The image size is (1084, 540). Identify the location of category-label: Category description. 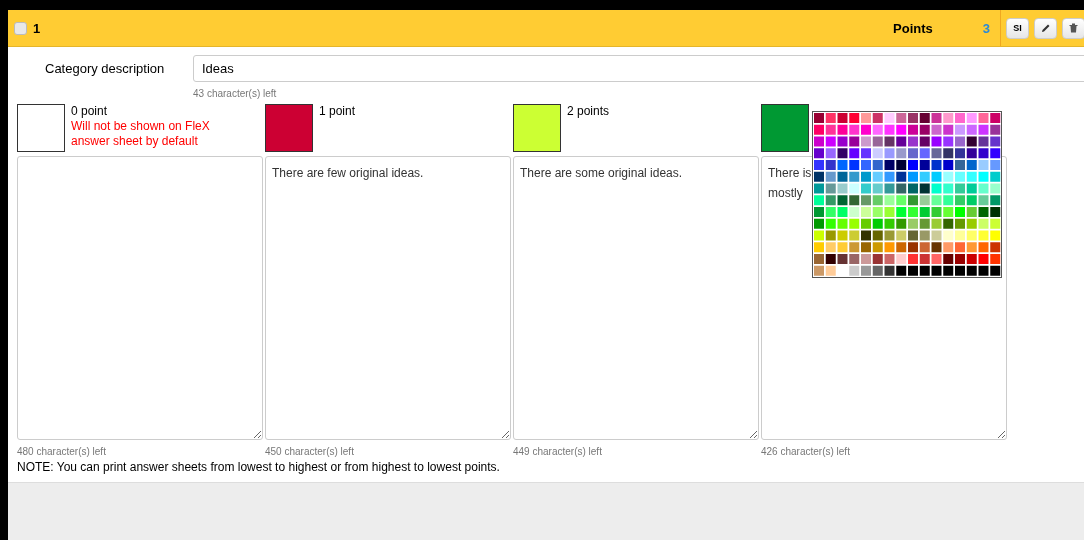
(105, 69).